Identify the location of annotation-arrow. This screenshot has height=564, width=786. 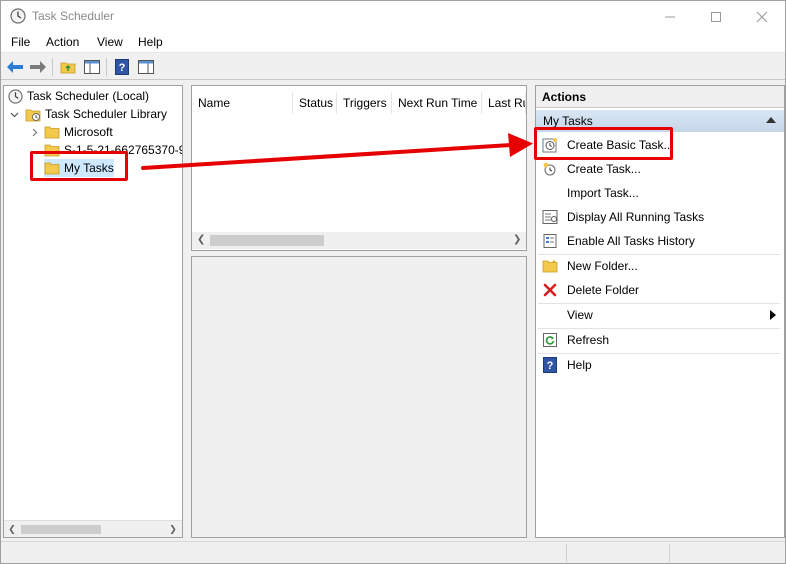
(337, 151).